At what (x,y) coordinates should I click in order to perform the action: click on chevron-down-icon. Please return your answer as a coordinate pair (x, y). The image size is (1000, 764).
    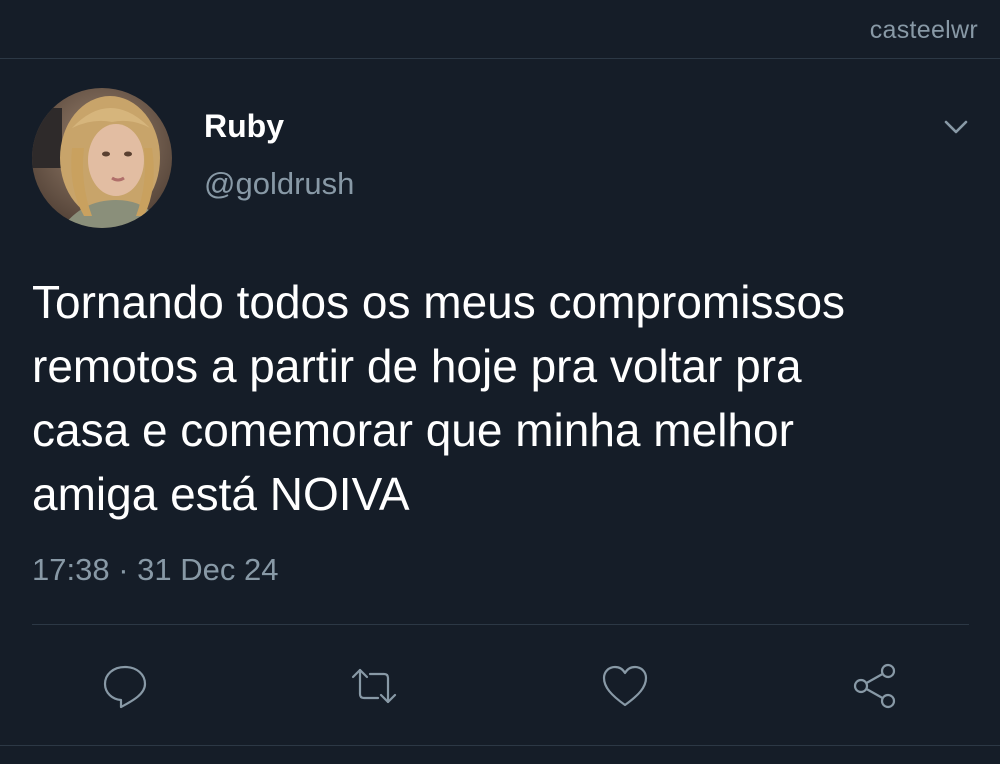
    Looking at the image, I should click on (956, 127).